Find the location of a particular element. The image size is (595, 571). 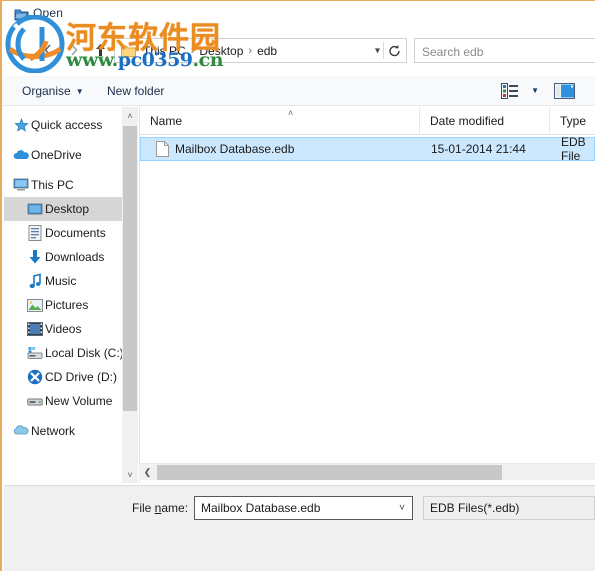

file-name-input: Mailbox Database.edb ˅ is located at coordinates (303, 508).